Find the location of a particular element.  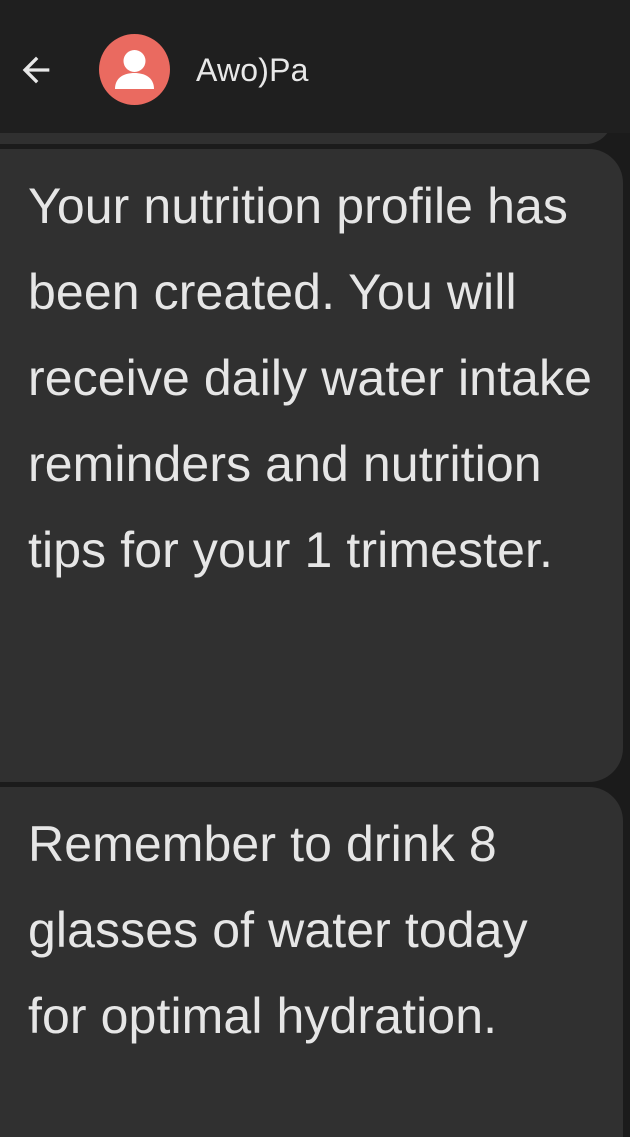

back-button is located at coordinates (36, 70).